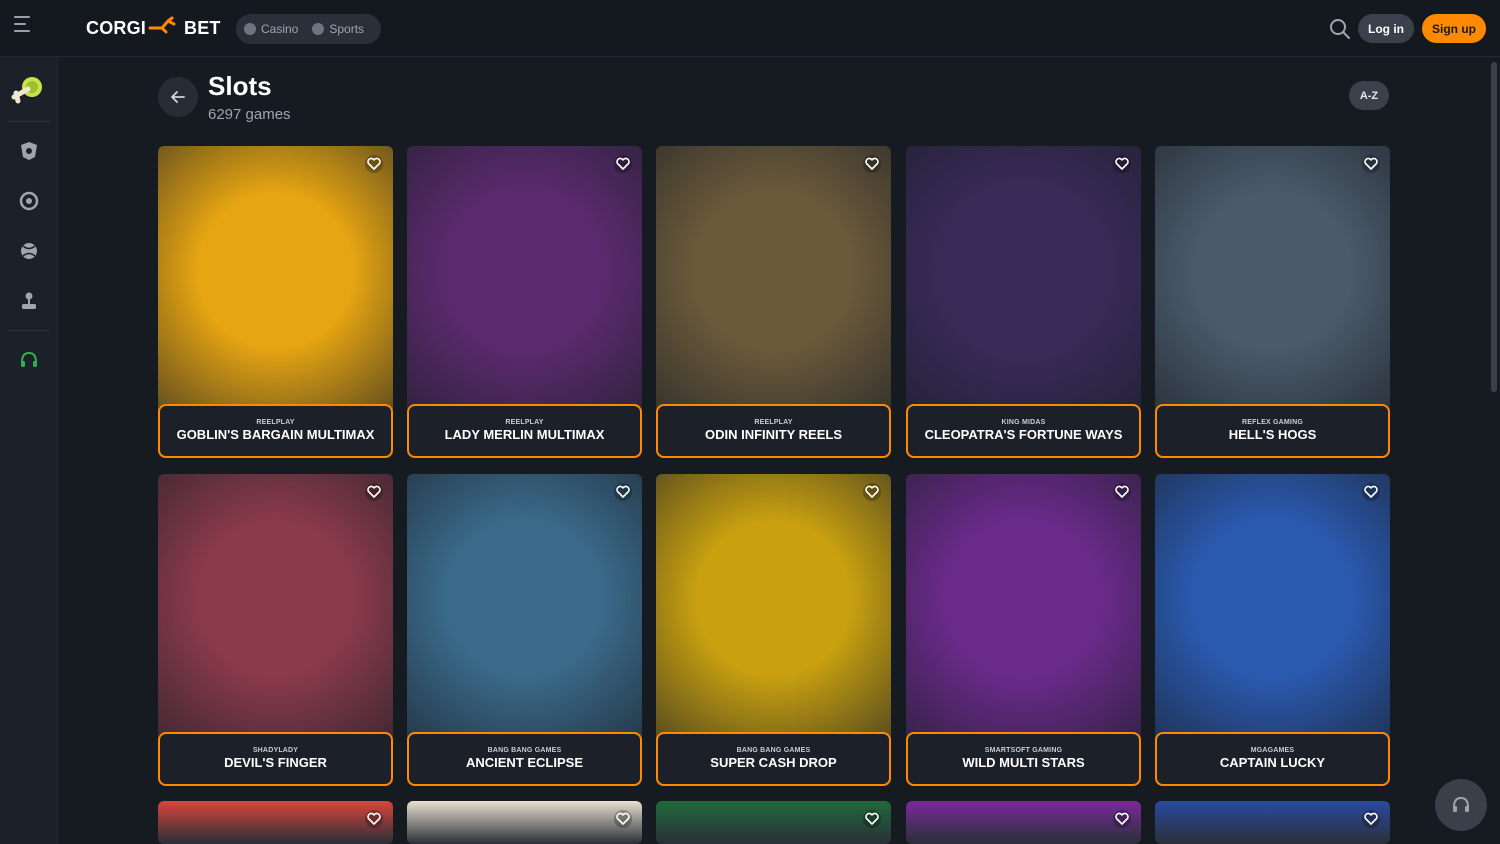  What do you see at coordinates (29, 90) in the screenshot?
I see `corgi-mascot-icon` at bounding box center [29, 90].